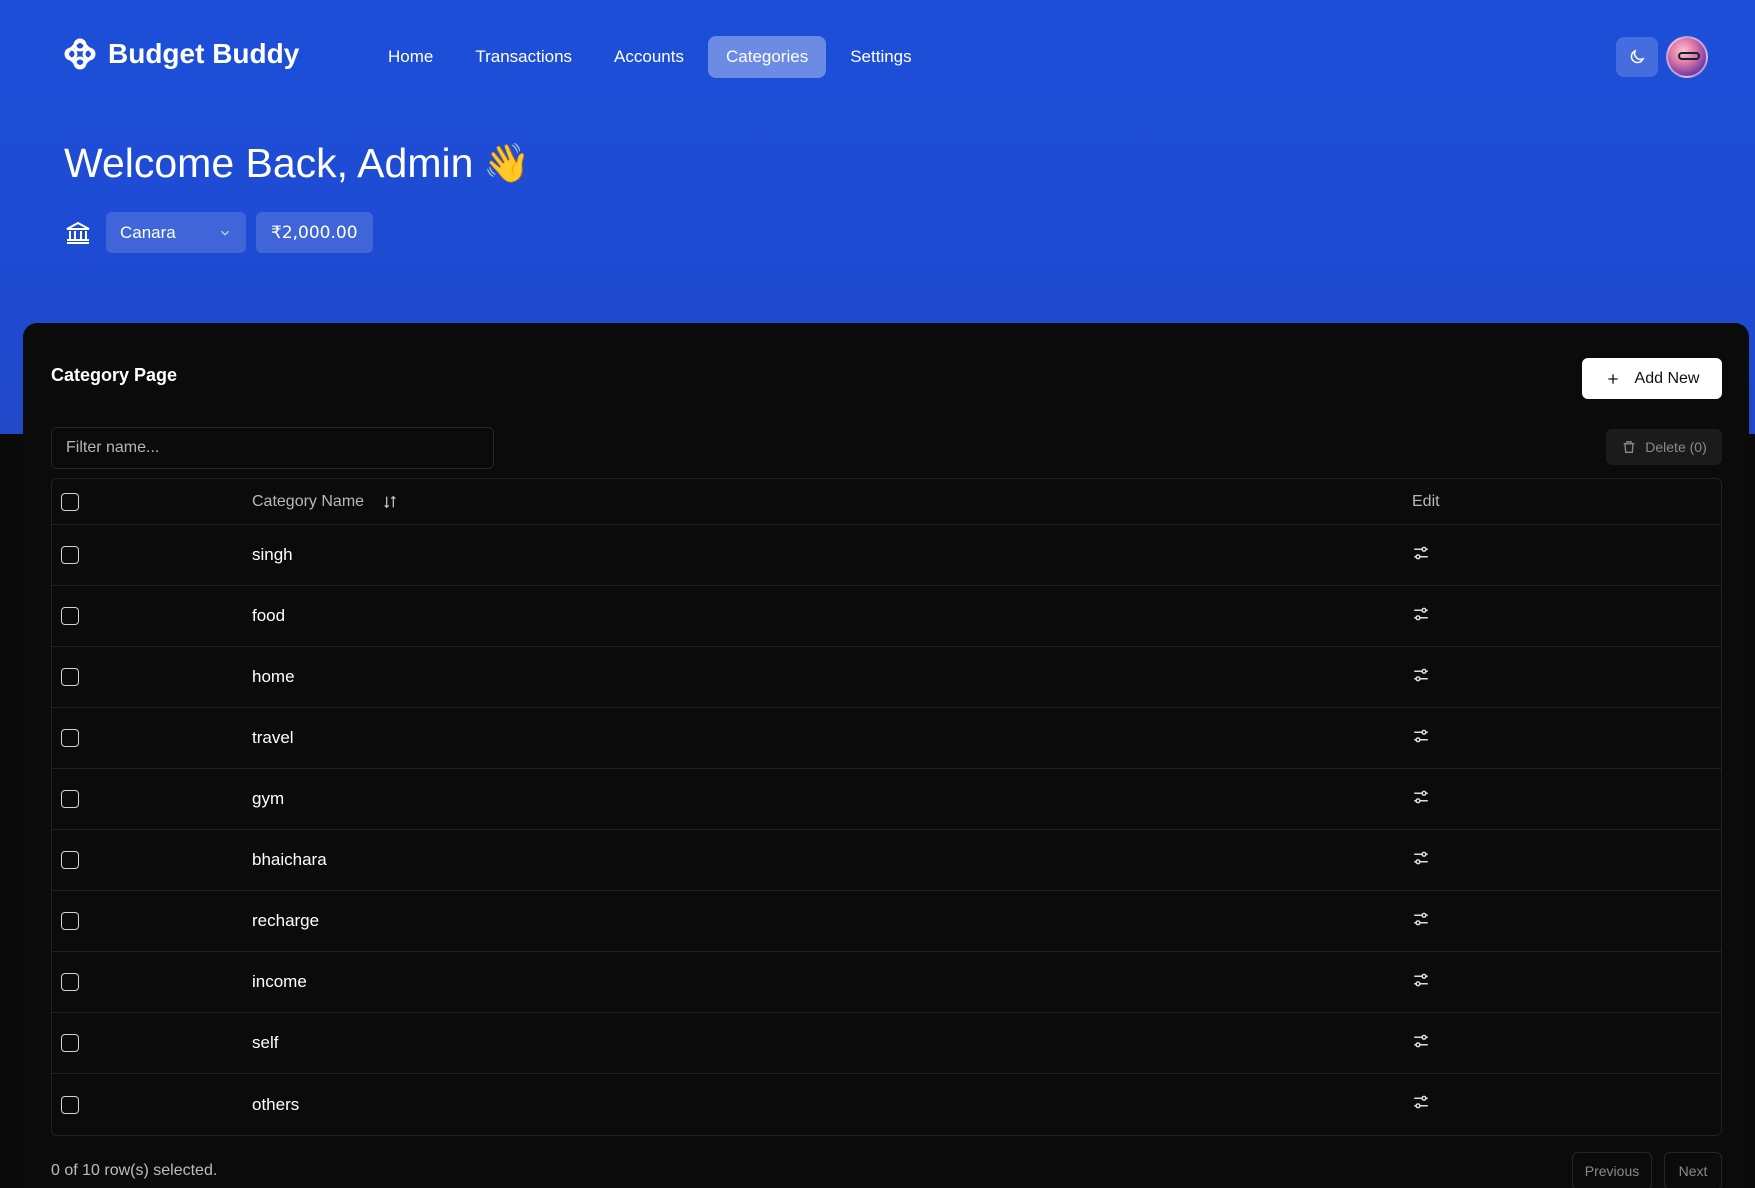 The height and width of the screenshot is (1188, 1755). Describe the element at coordinates (276, 1104) in the screenshot. I see `category-name: others` at that location.